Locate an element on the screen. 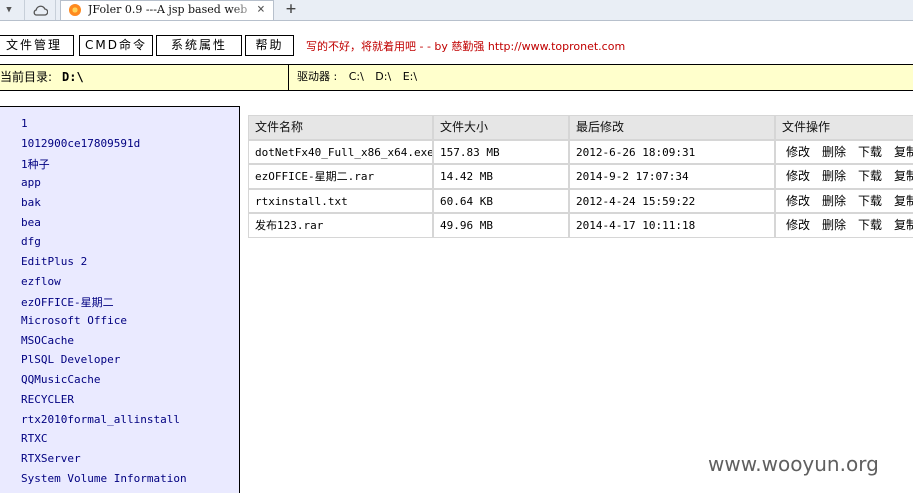  path-bar: 当前目录: D:\ 驱动器 : C:\ D:\ E:\ is located at coordinates (456, 77).